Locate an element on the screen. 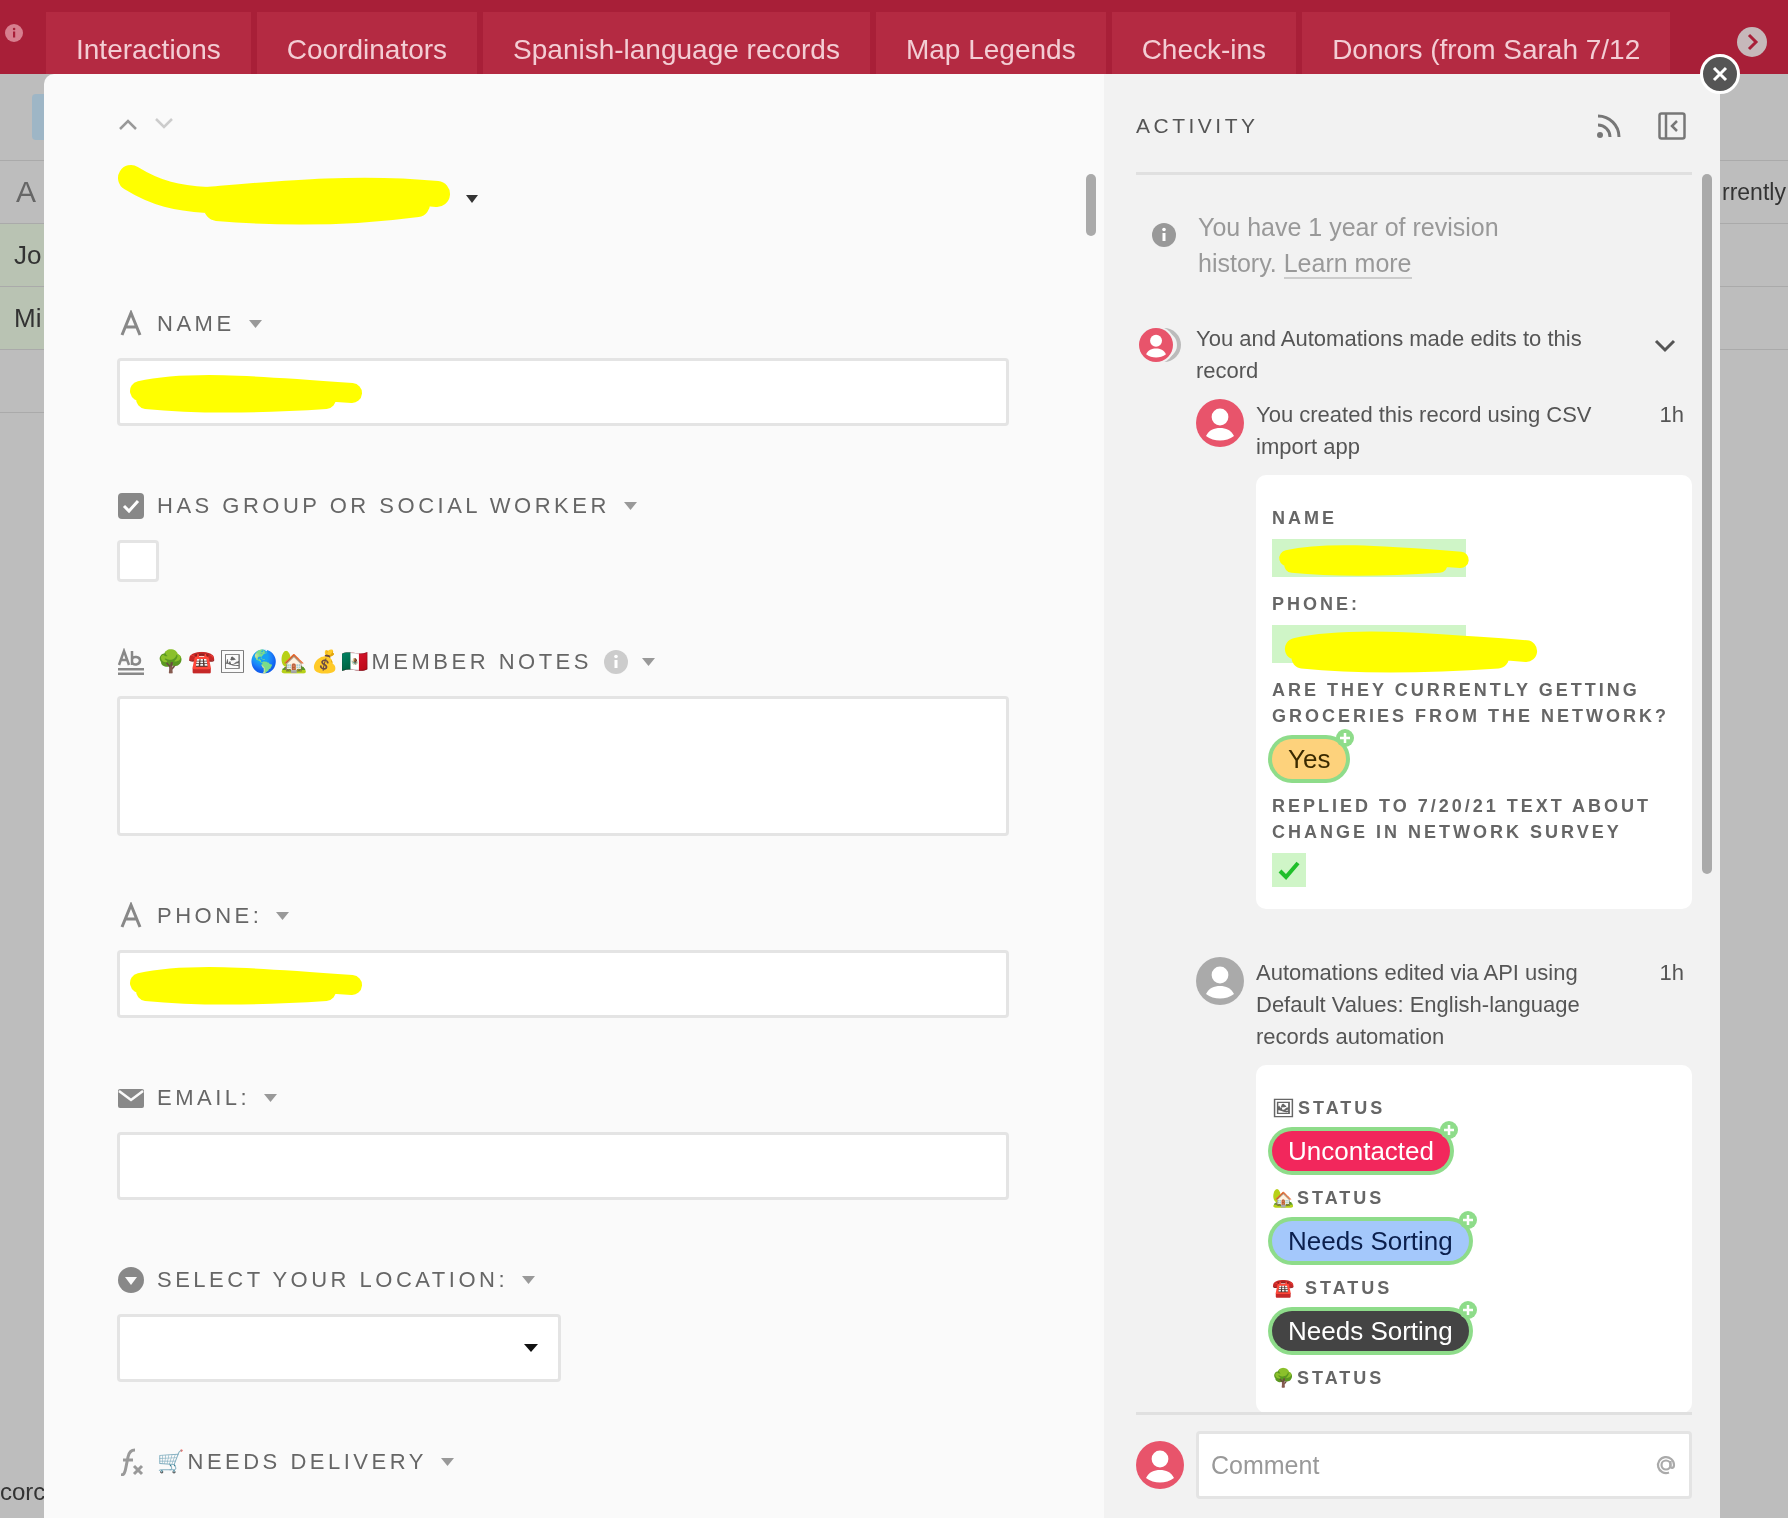 This screenshot has width=1788, height=1518. table-tab: Donors (from Sarah 7/12 is located at coordinates (1486, 43).